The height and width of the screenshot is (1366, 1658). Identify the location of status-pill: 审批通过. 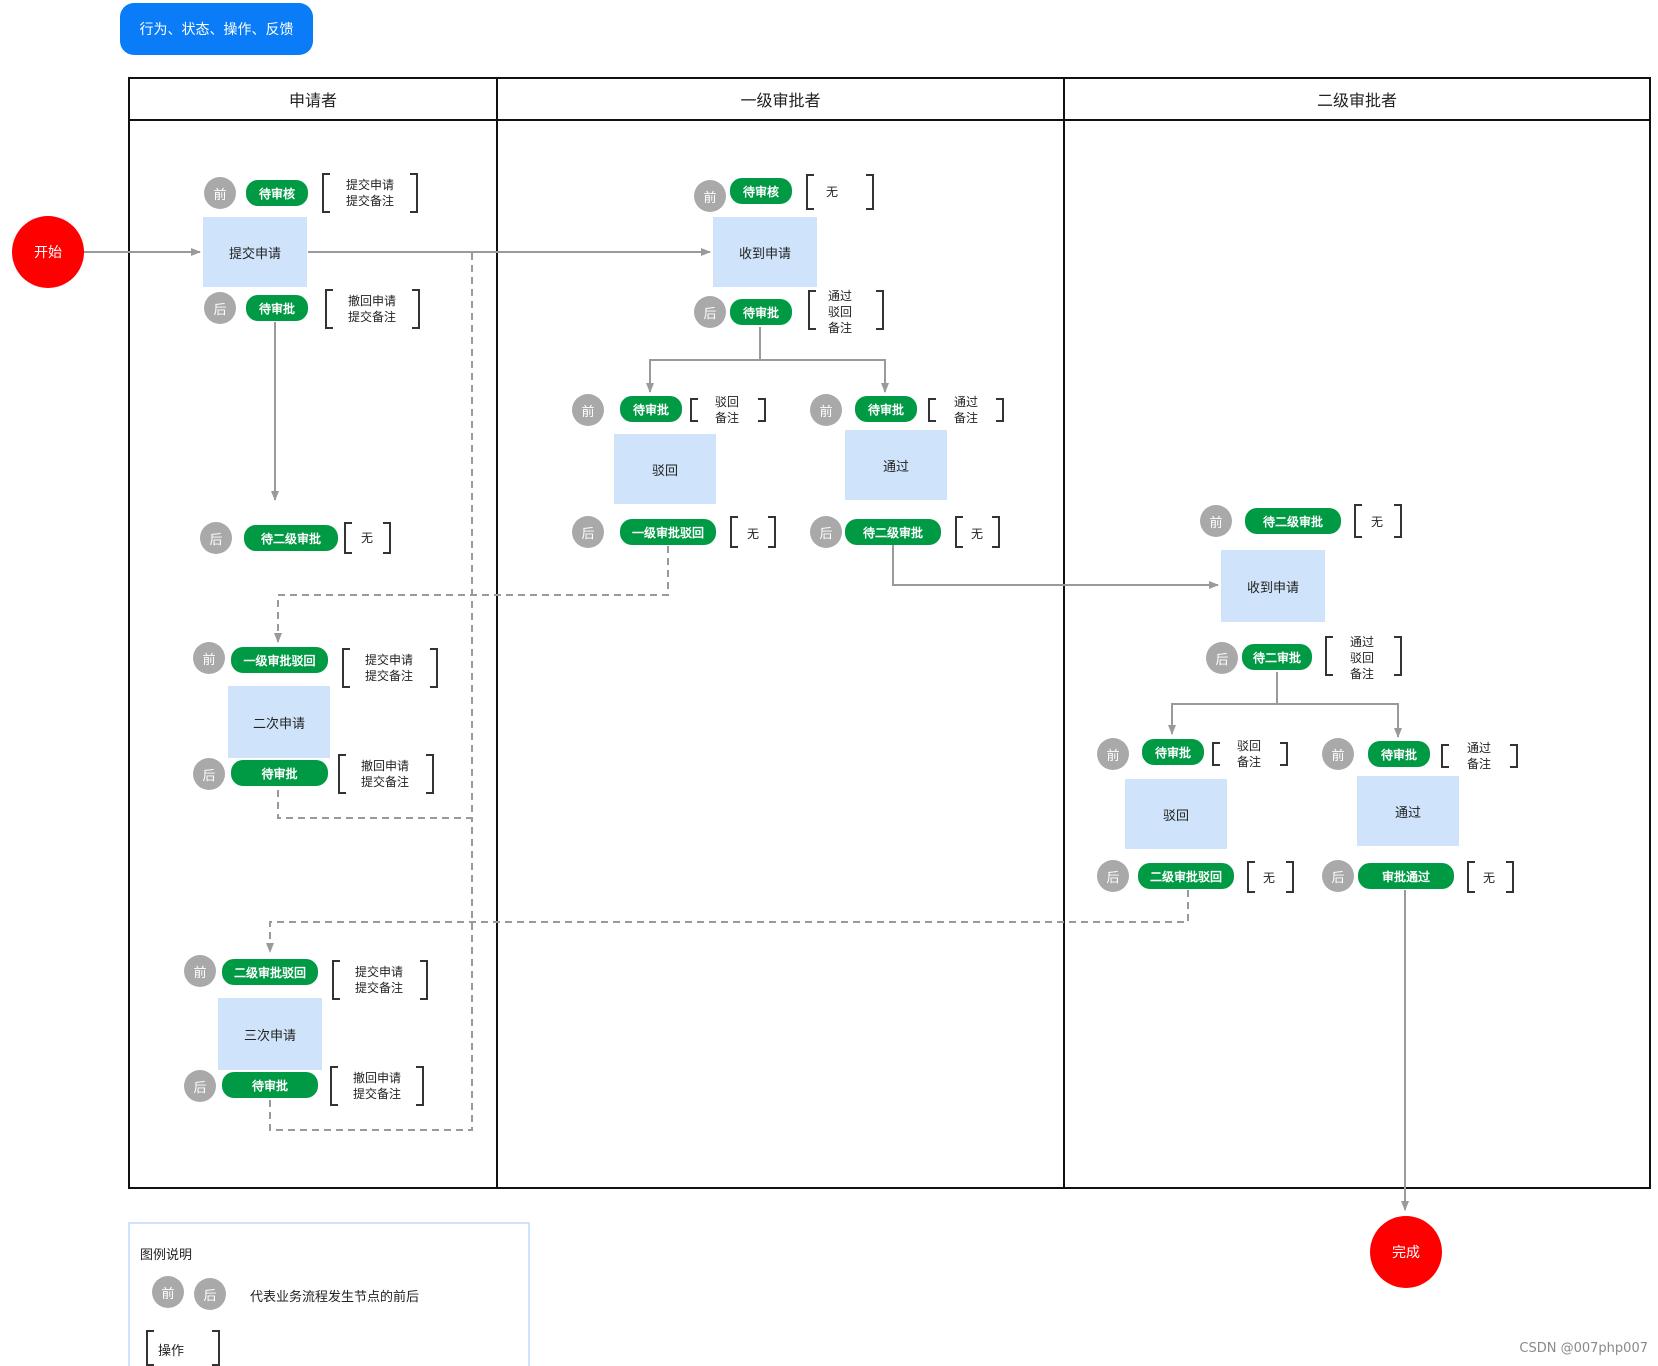
(1406, 876).